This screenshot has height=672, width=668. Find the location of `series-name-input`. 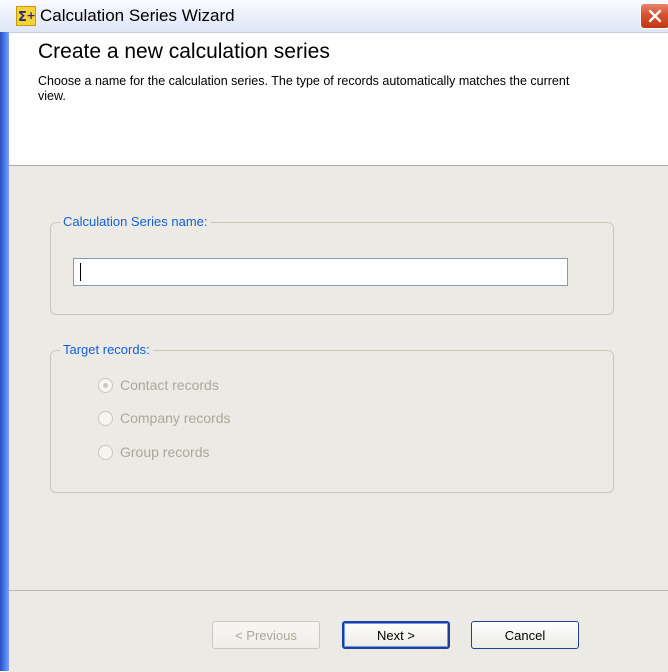

series-name-input is located at coordinates (320, 272).